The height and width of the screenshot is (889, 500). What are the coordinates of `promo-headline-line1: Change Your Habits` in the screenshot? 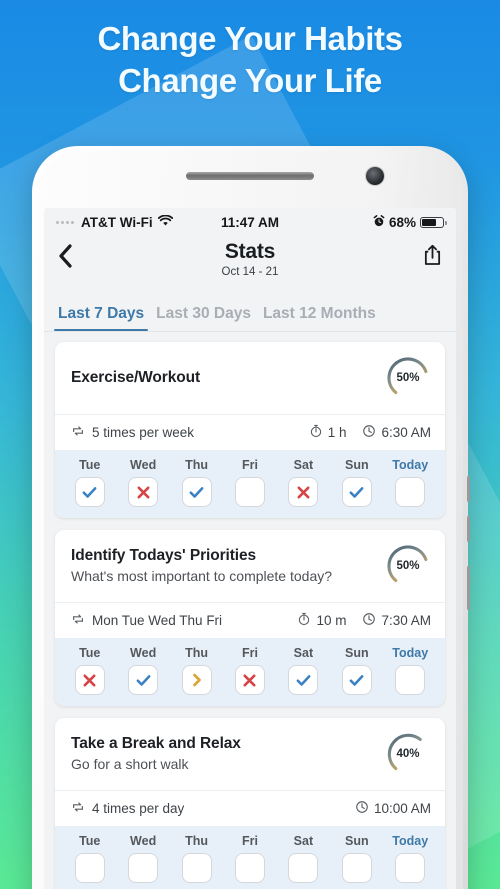 It's located at (250, 38).